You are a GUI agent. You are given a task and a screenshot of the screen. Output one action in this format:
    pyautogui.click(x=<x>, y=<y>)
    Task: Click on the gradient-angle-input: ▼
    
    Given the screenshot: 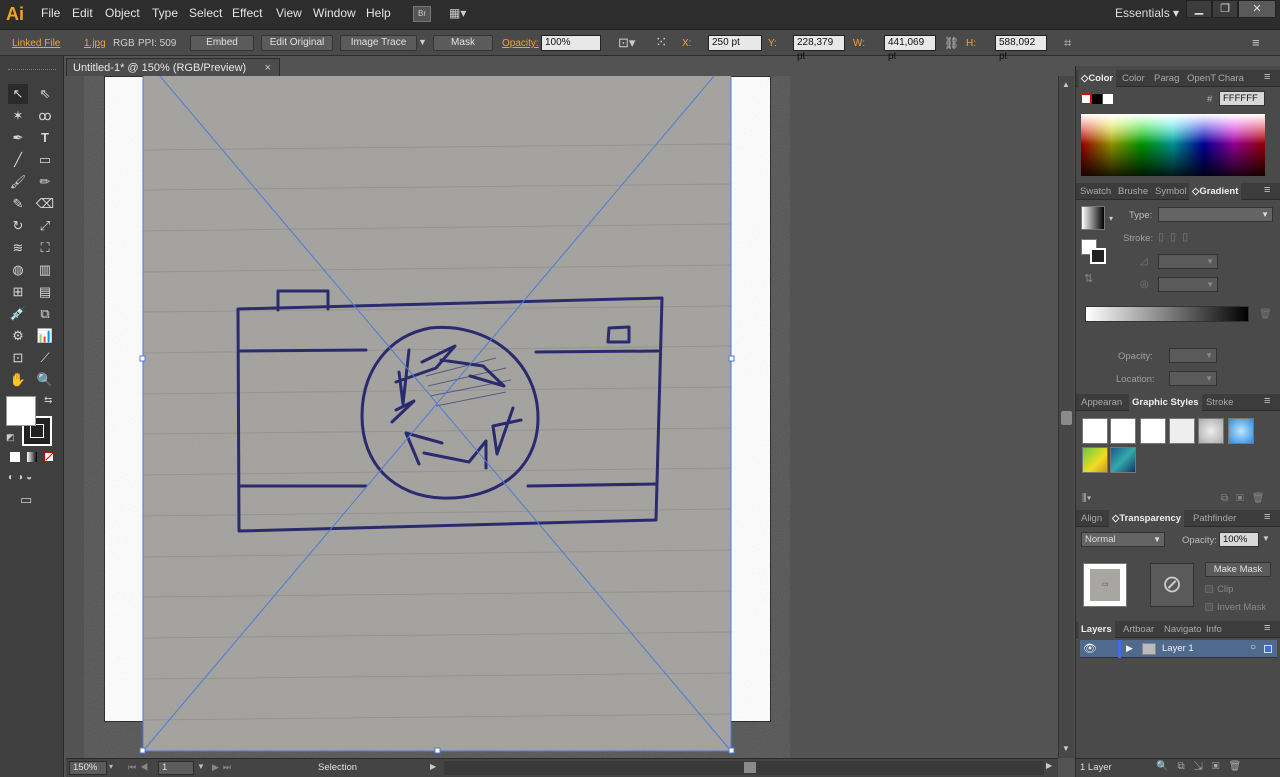 What is the action you would take?
    pyautogui.click(x=1188, y=261)
    